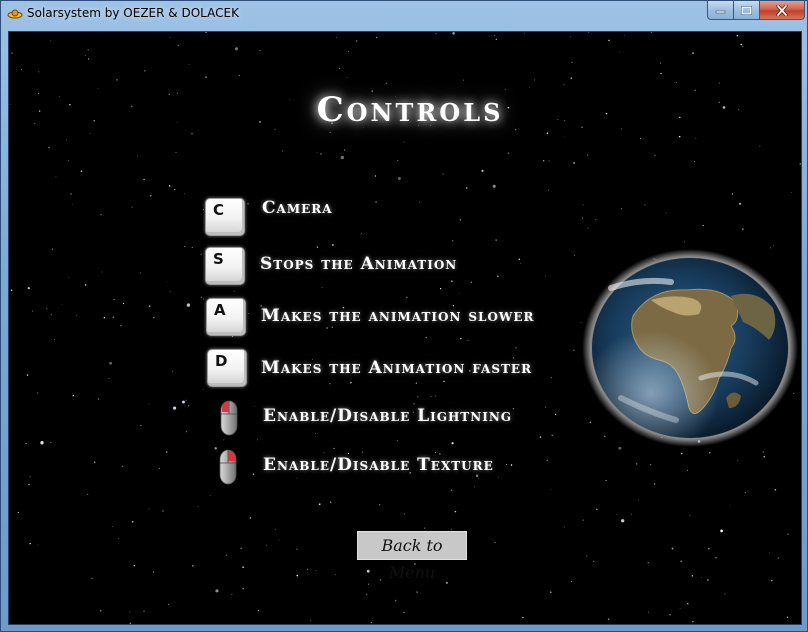 The height and width of the screenshot is (632, 808). What do you see at coordinates (782, 10) in the screenshot?
I see `close-button` at bounding box center [782, 10].